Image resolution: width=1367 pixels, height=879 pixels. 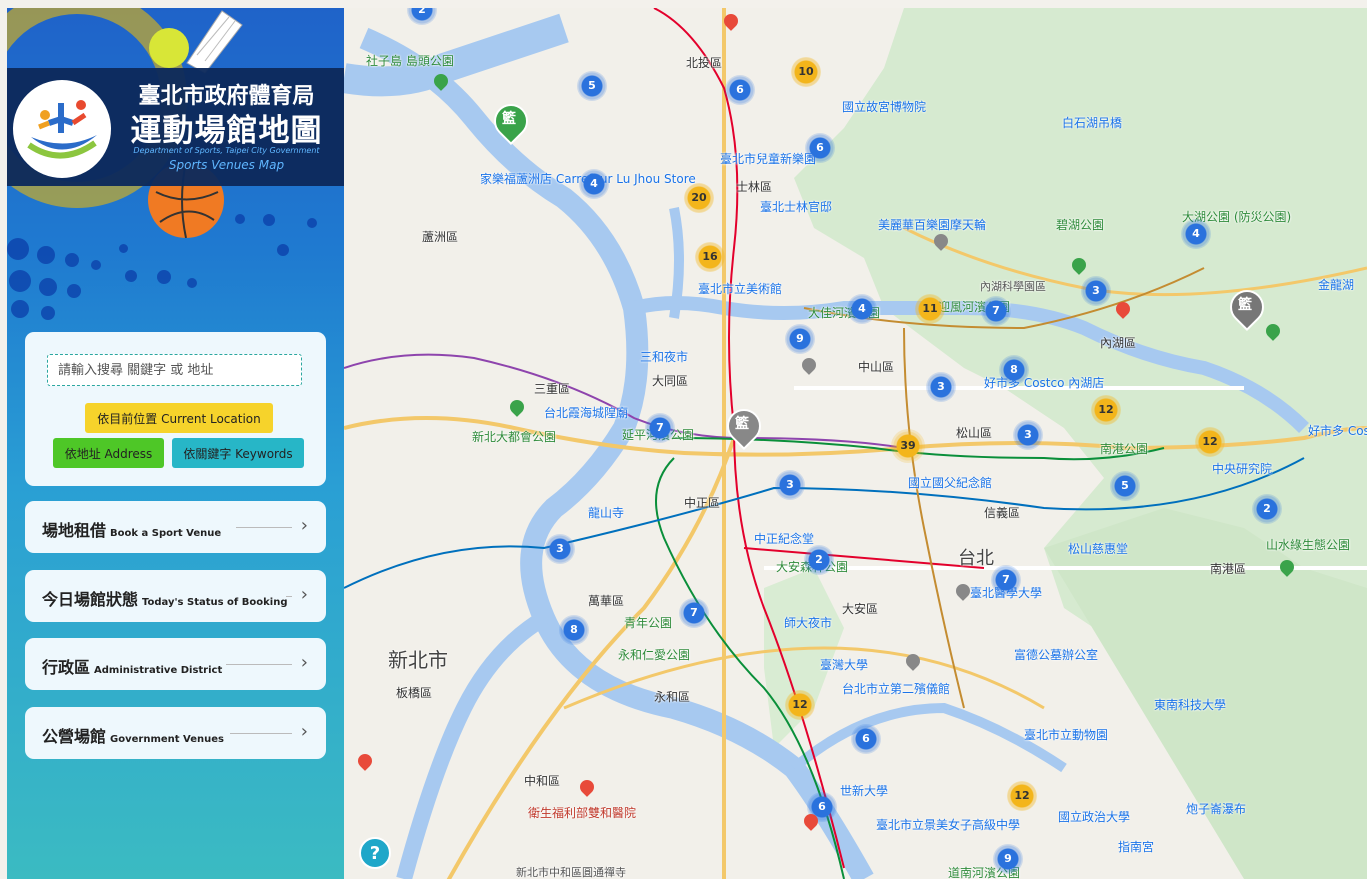 I want to click on poi-label: 松山慈惠堂, so click(x=1098, y=549).